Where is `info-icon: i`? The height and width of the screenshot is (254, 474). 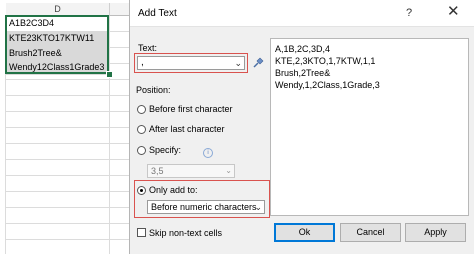 info-icon: i is located at coordinates (208, 153).